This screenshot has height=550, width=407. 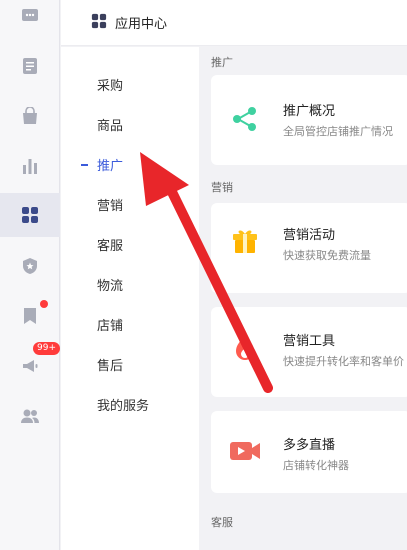 I want to click on app-card-promotion-overview: 推广概况 全局管控店铺推广情况, so click(x=309, y=120).